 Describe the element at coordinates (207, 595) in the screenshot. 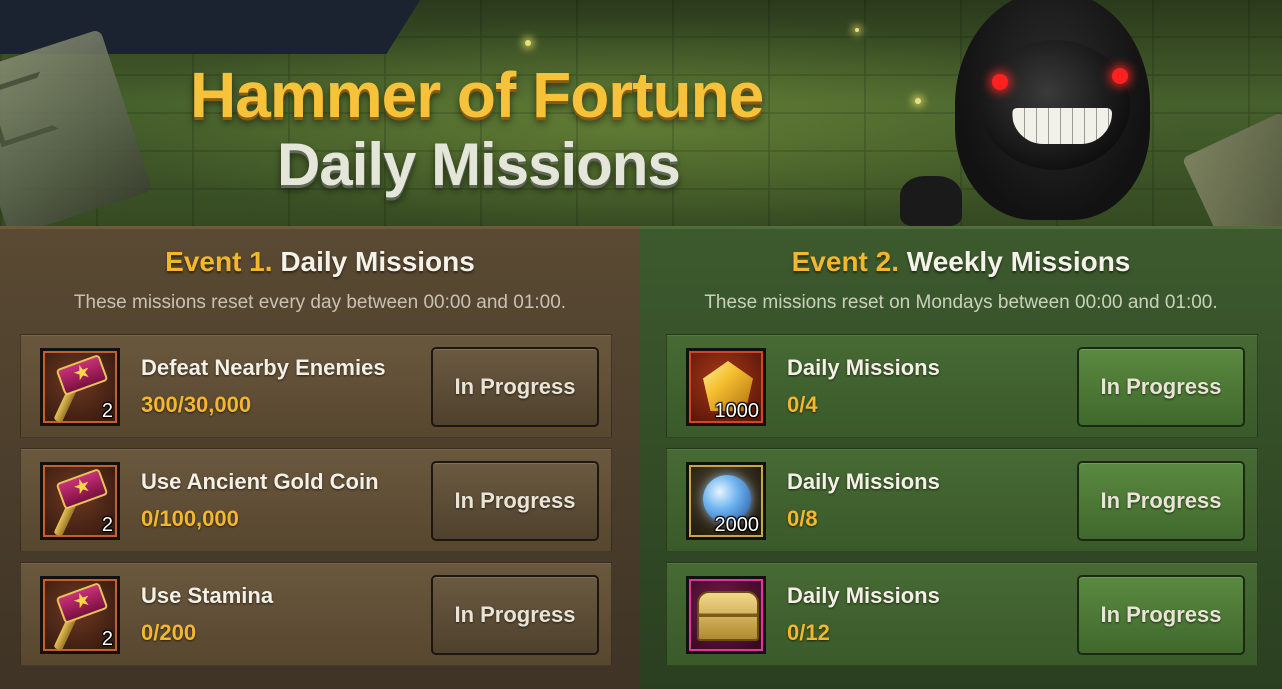

I see `mission-name: Use Stamina` at that location.